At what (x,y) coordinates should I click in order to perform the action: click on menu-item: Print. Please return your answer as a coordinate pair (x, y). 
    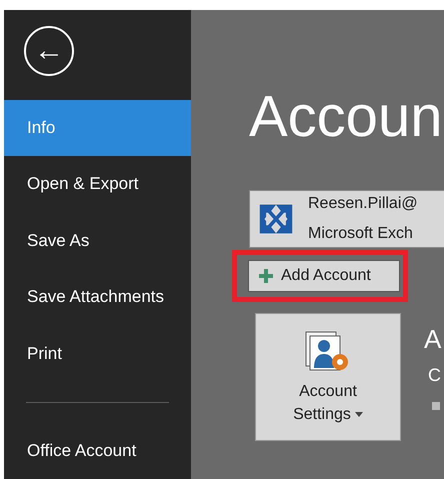
    Looking at the image, I should click on (97, 353).